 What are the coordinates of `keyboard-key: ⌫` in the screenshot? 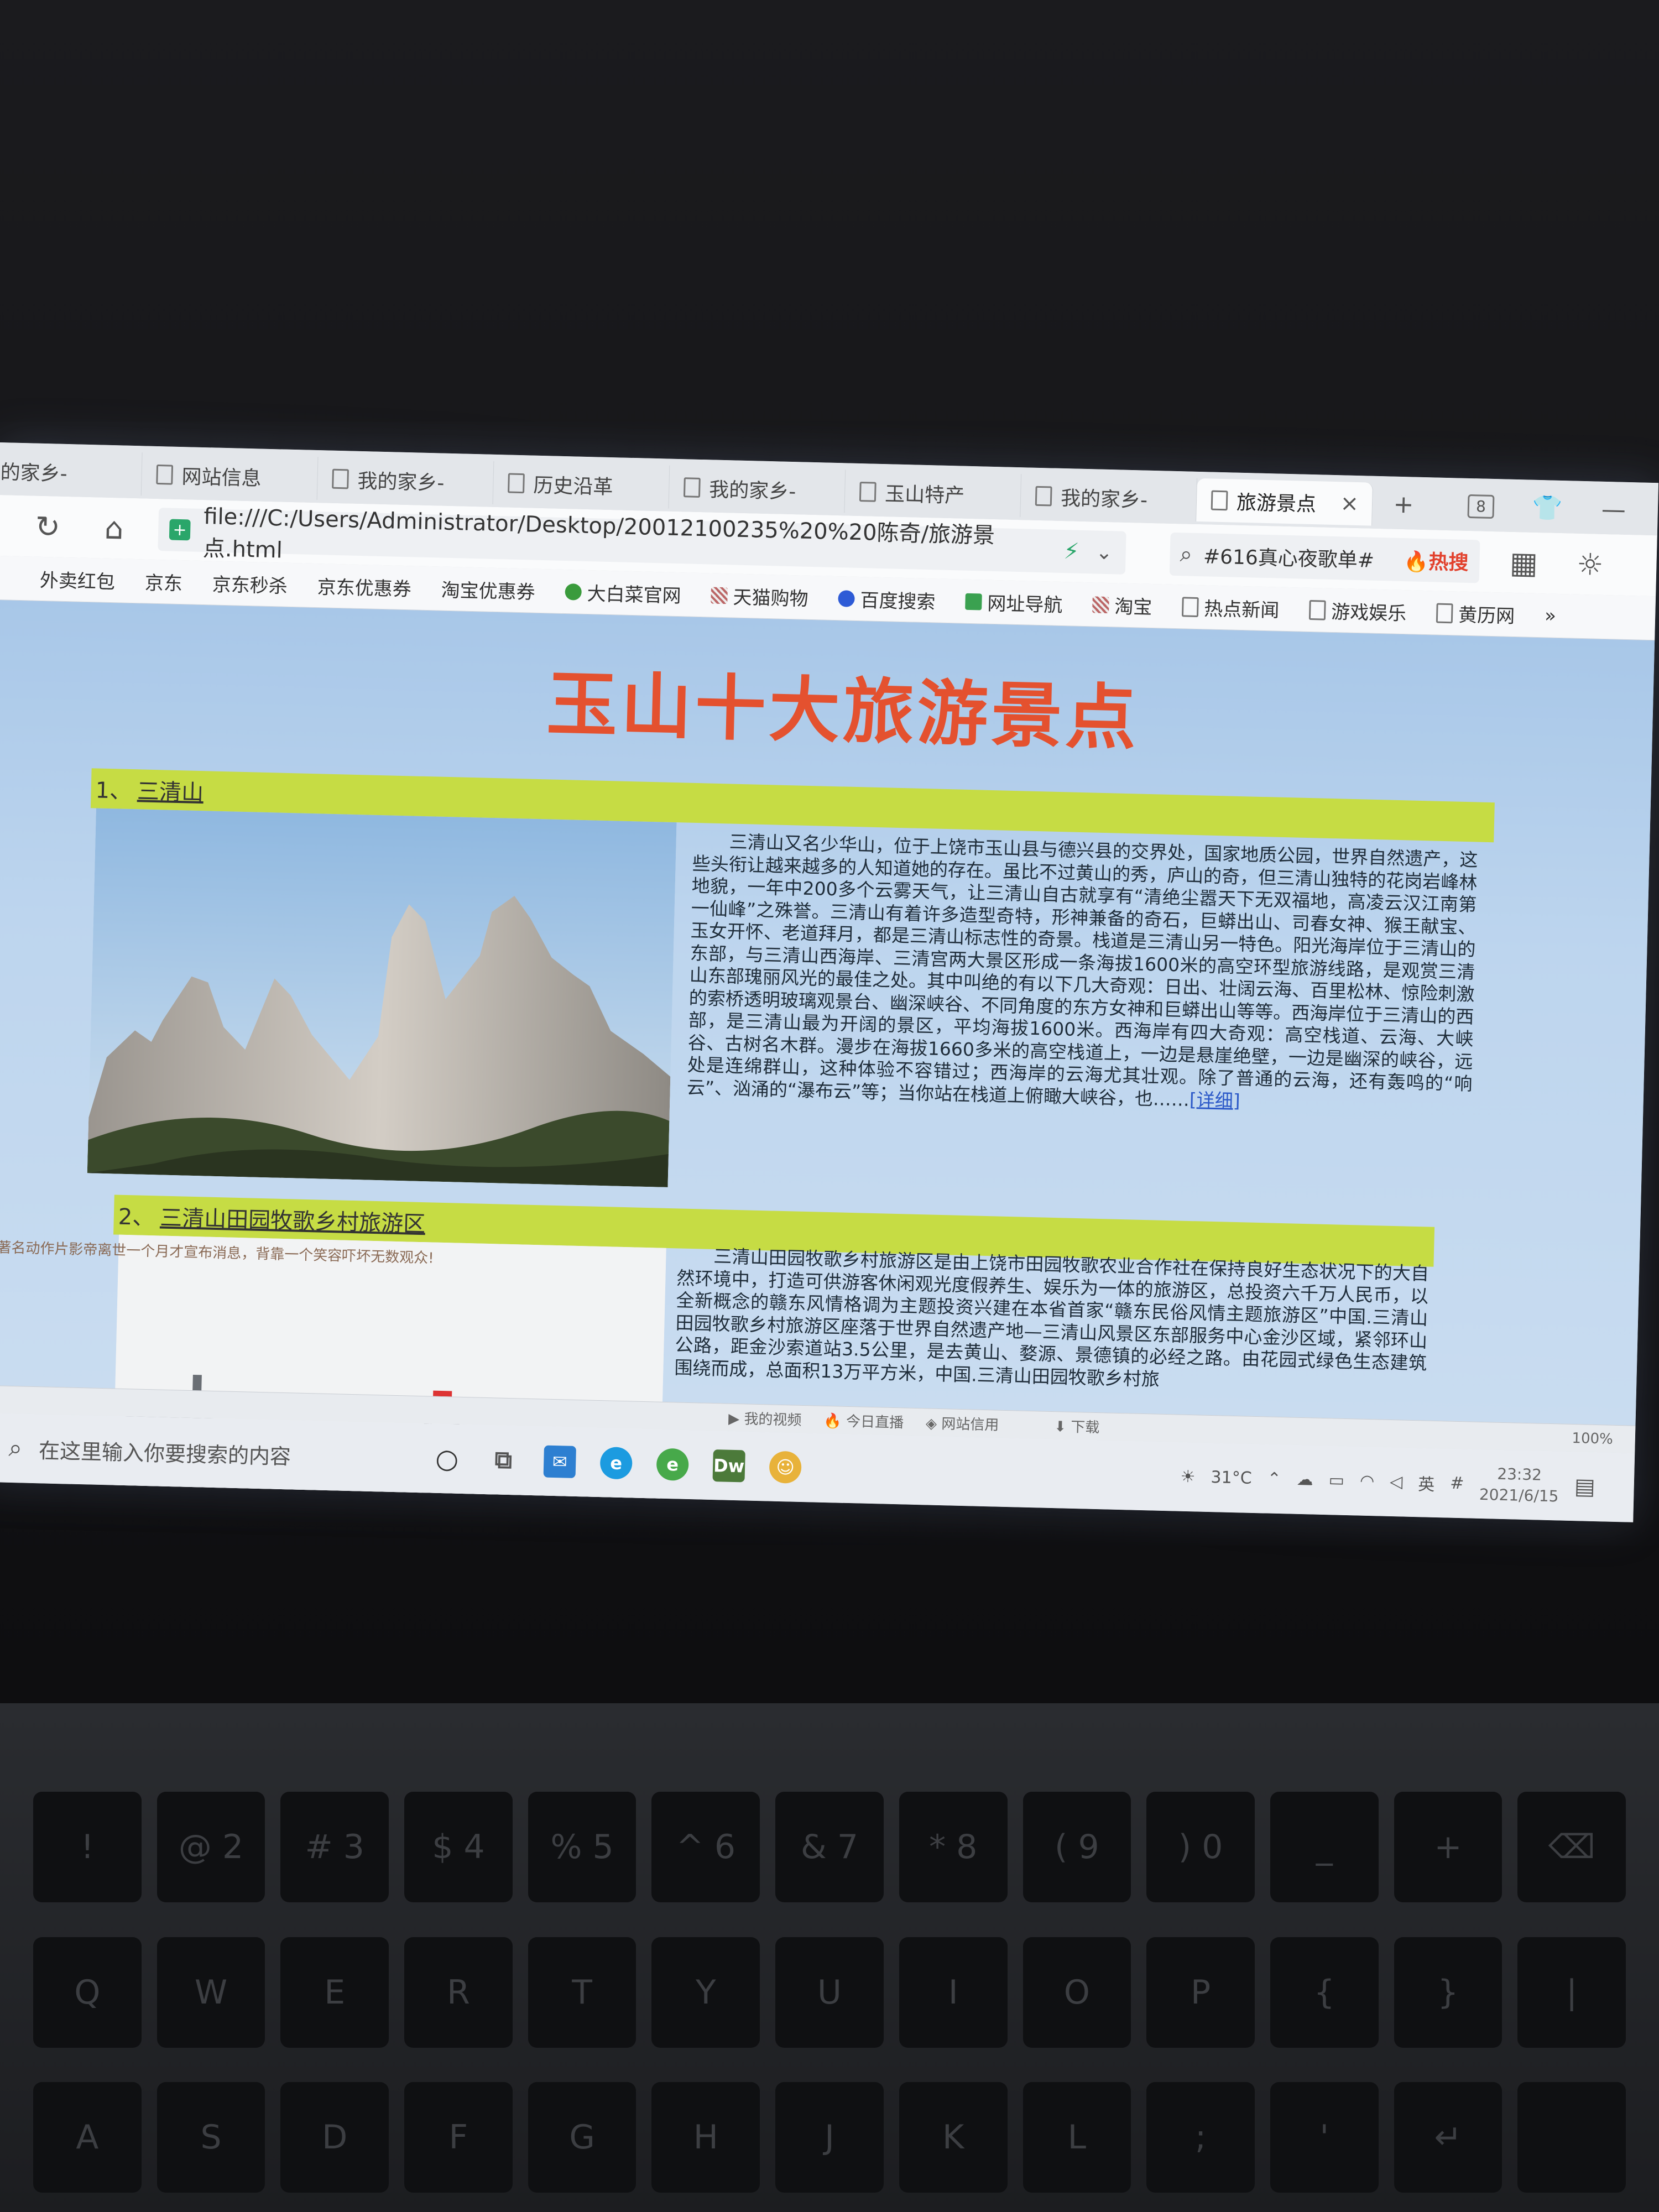 It's located at (1571, 1847).